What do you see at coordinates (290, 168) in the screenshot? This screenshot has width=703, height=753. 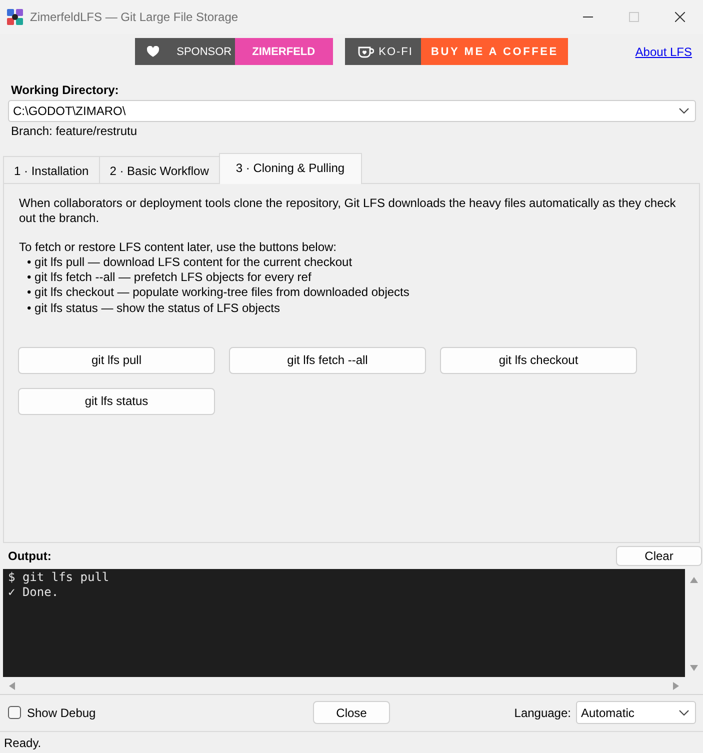 I see `tab: 3 · Cloning & Pulling` at bounding box center [290, 168].